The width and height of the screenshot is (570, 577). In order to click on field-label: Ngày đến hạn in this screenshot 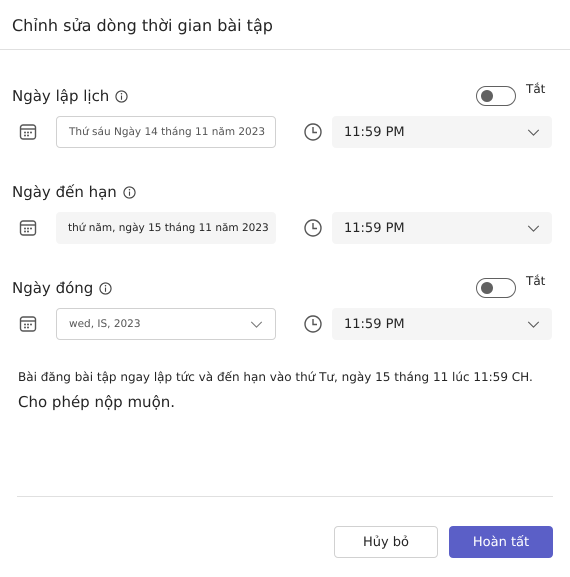, I will do `click(64, 192)`.